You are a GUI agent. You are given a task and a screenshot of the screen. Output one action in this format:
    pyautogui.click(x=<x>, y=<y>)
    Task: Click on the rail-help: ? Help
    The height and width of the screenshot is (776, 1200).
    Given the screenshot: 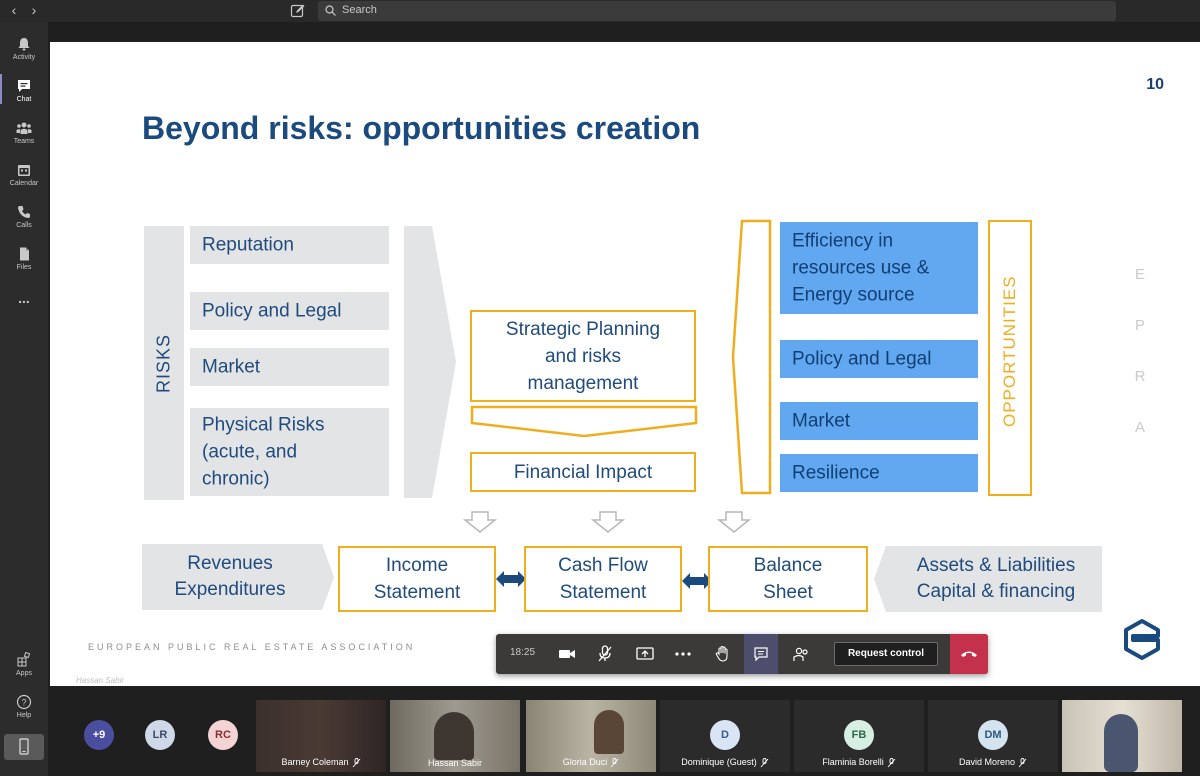 What is the action you would take?
    pyautogui.click(x=24, y=706)
    